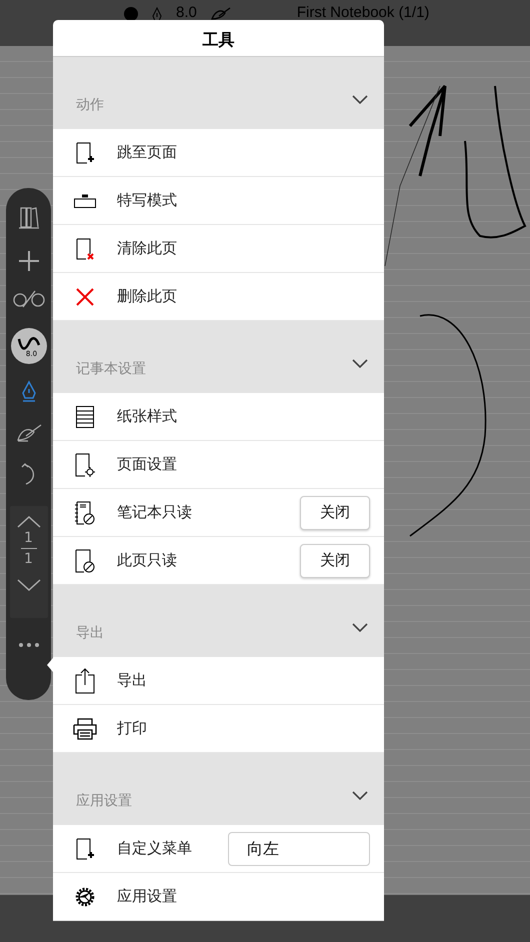 The width and height of the screenshot is (530, 942). I want to click on page-total: 1, so click(28, 559).